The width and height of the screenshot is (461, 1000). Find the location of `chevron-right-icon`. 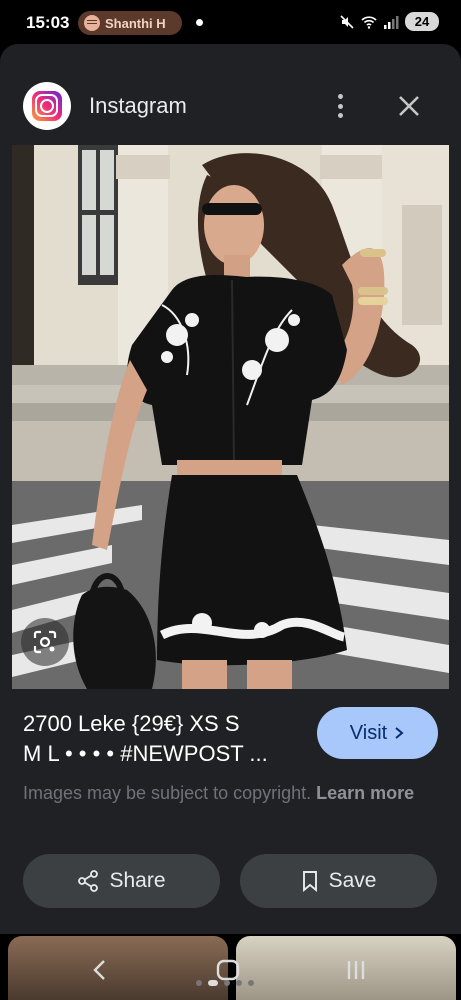

chevron-right-icon is located at coordinates (399, 733).